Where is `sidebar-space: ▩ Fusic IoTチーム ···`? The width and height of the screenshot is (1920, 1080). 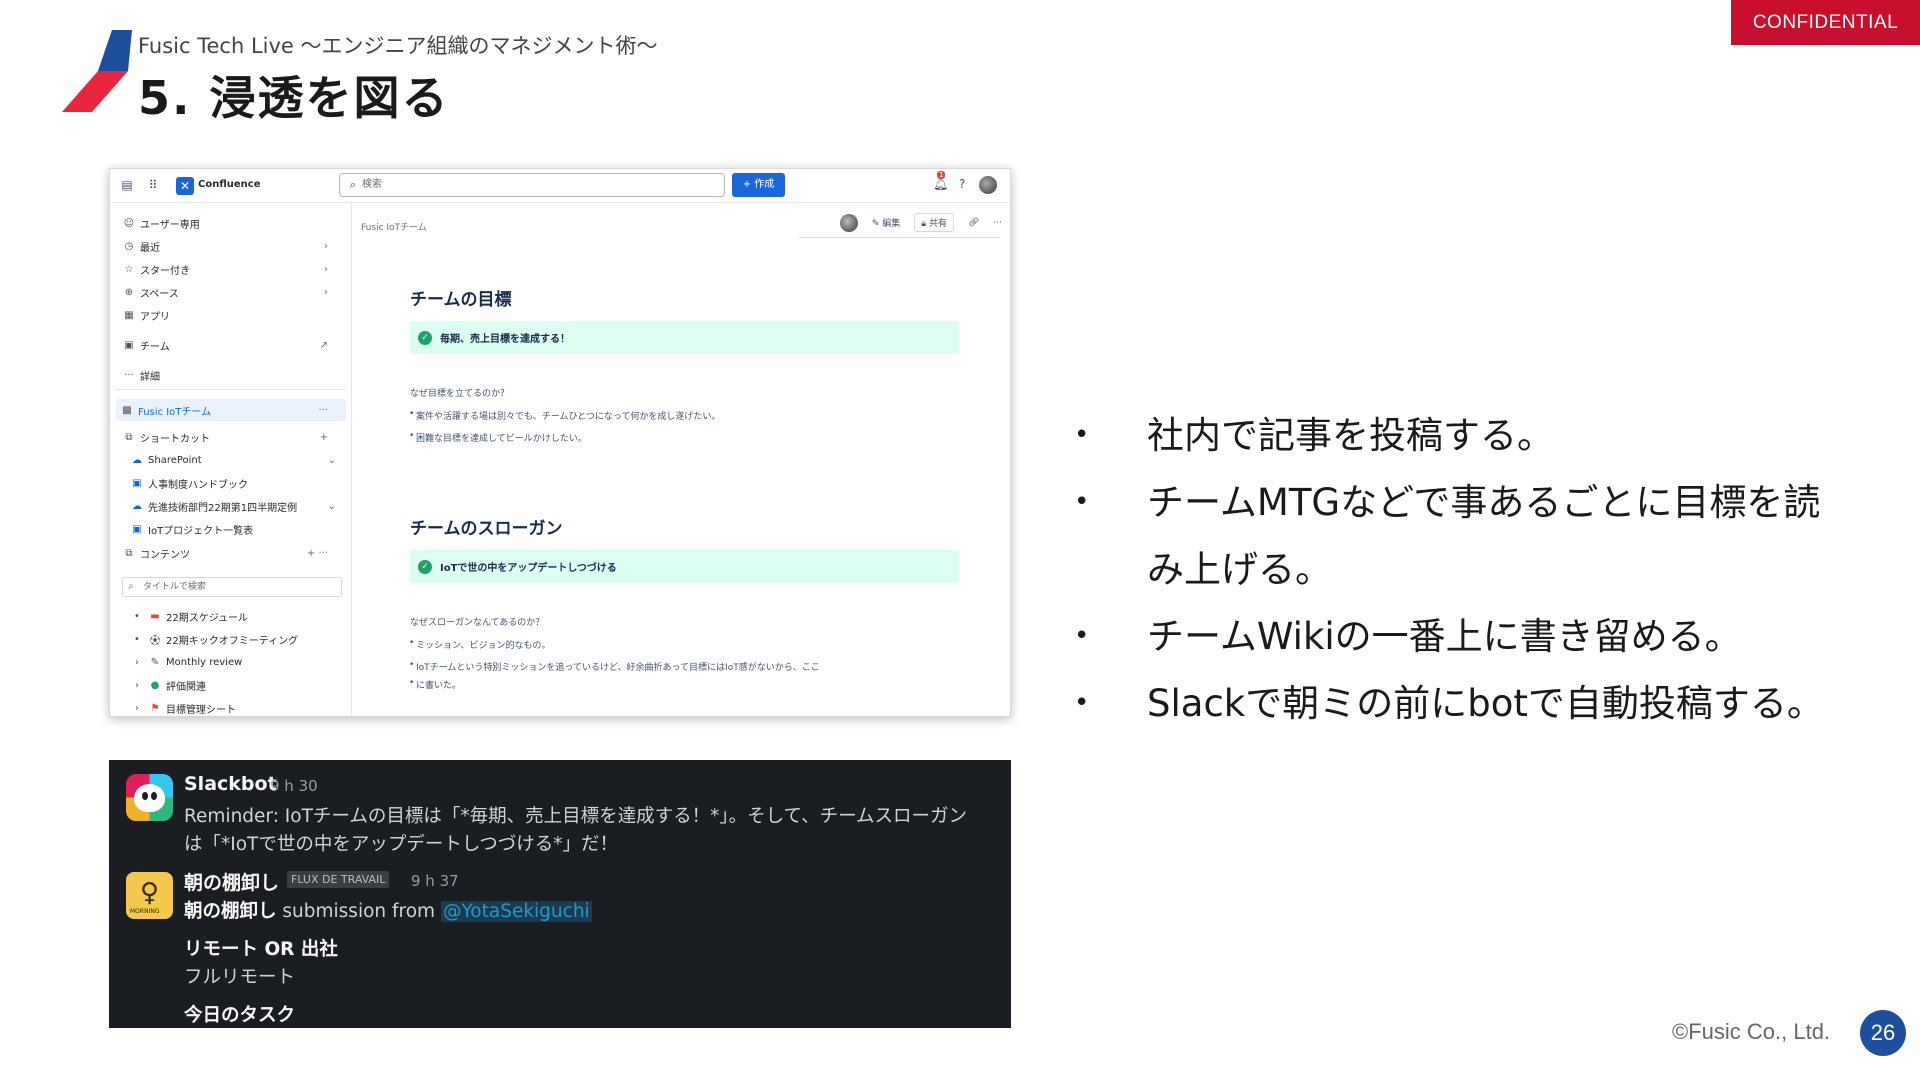
sidebar-space: ▩ Fusic IoTチーム ··· is located at coordinates (231, 410).